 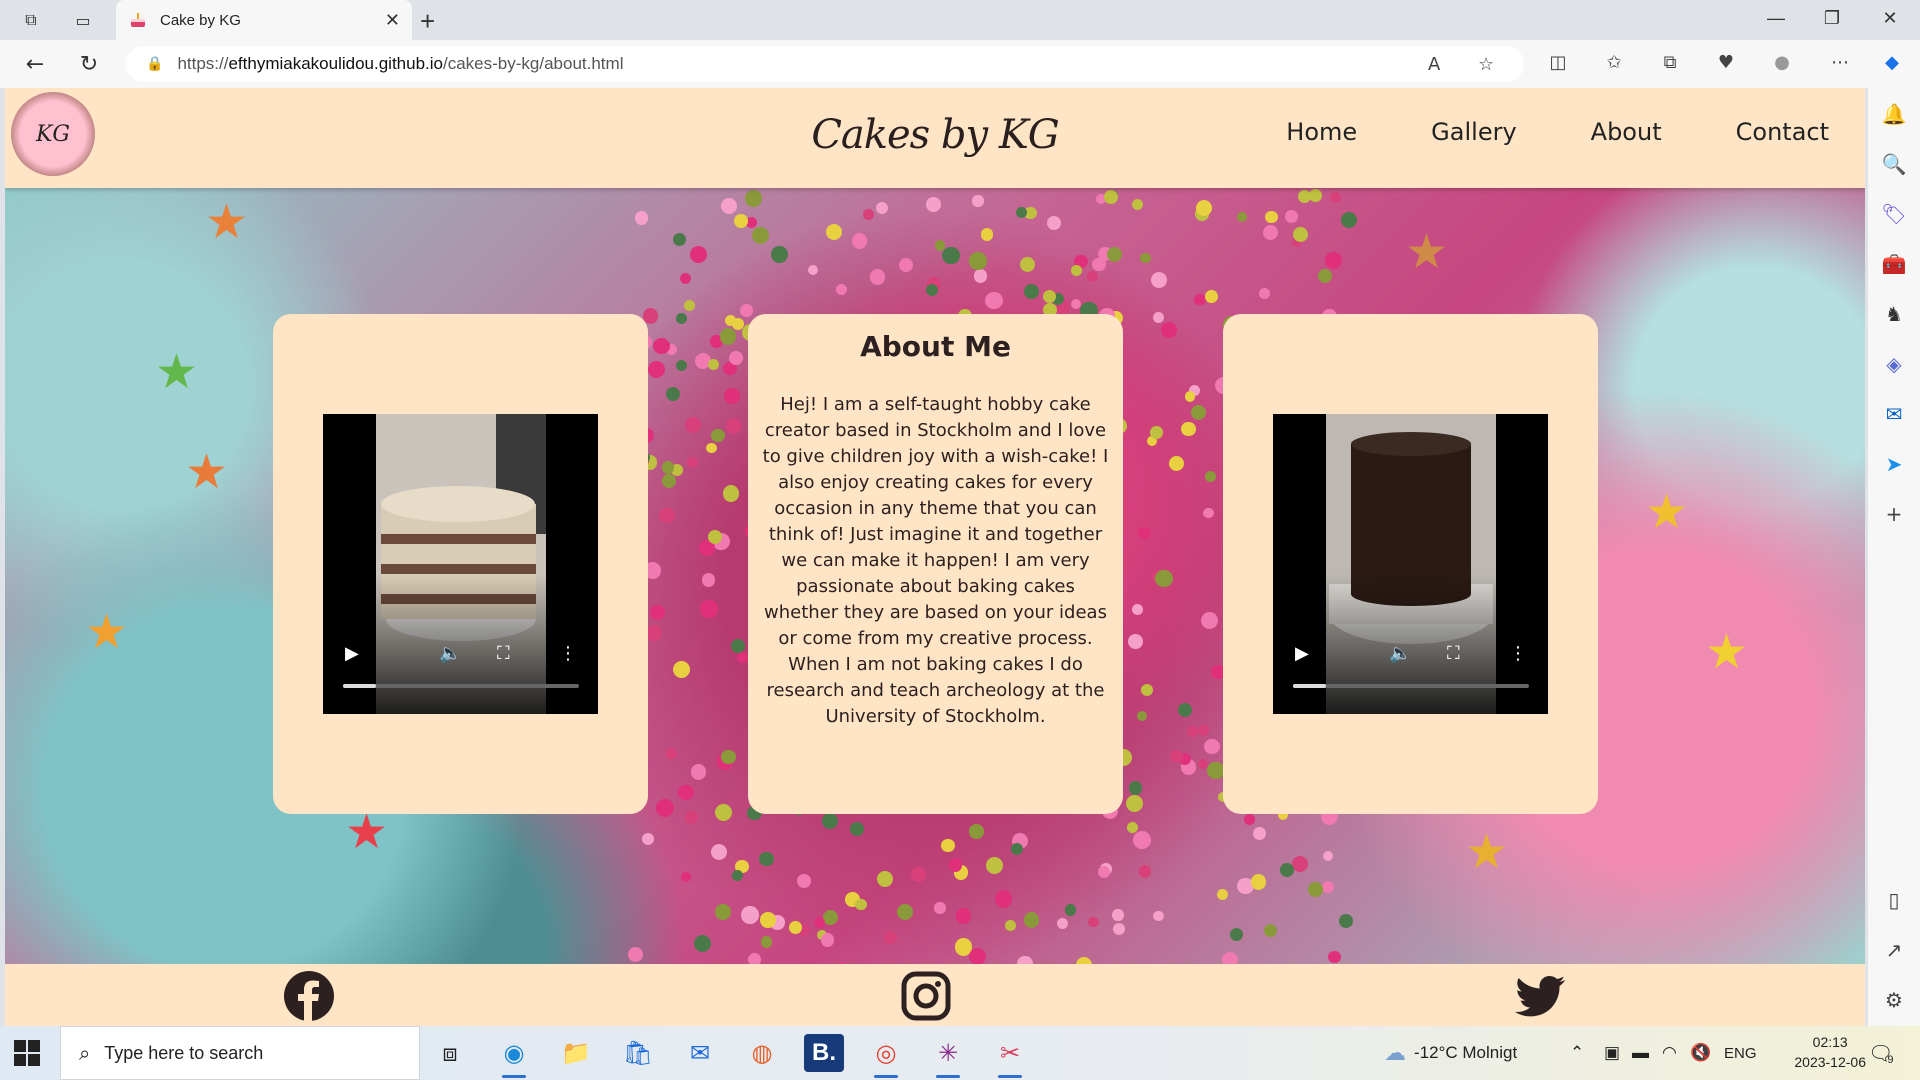 What do you see at coordinates (1894, 1002) in the screenshot?
I see `sidebar-settings-icon: ⚙` at bounding box center [1894, 1002].